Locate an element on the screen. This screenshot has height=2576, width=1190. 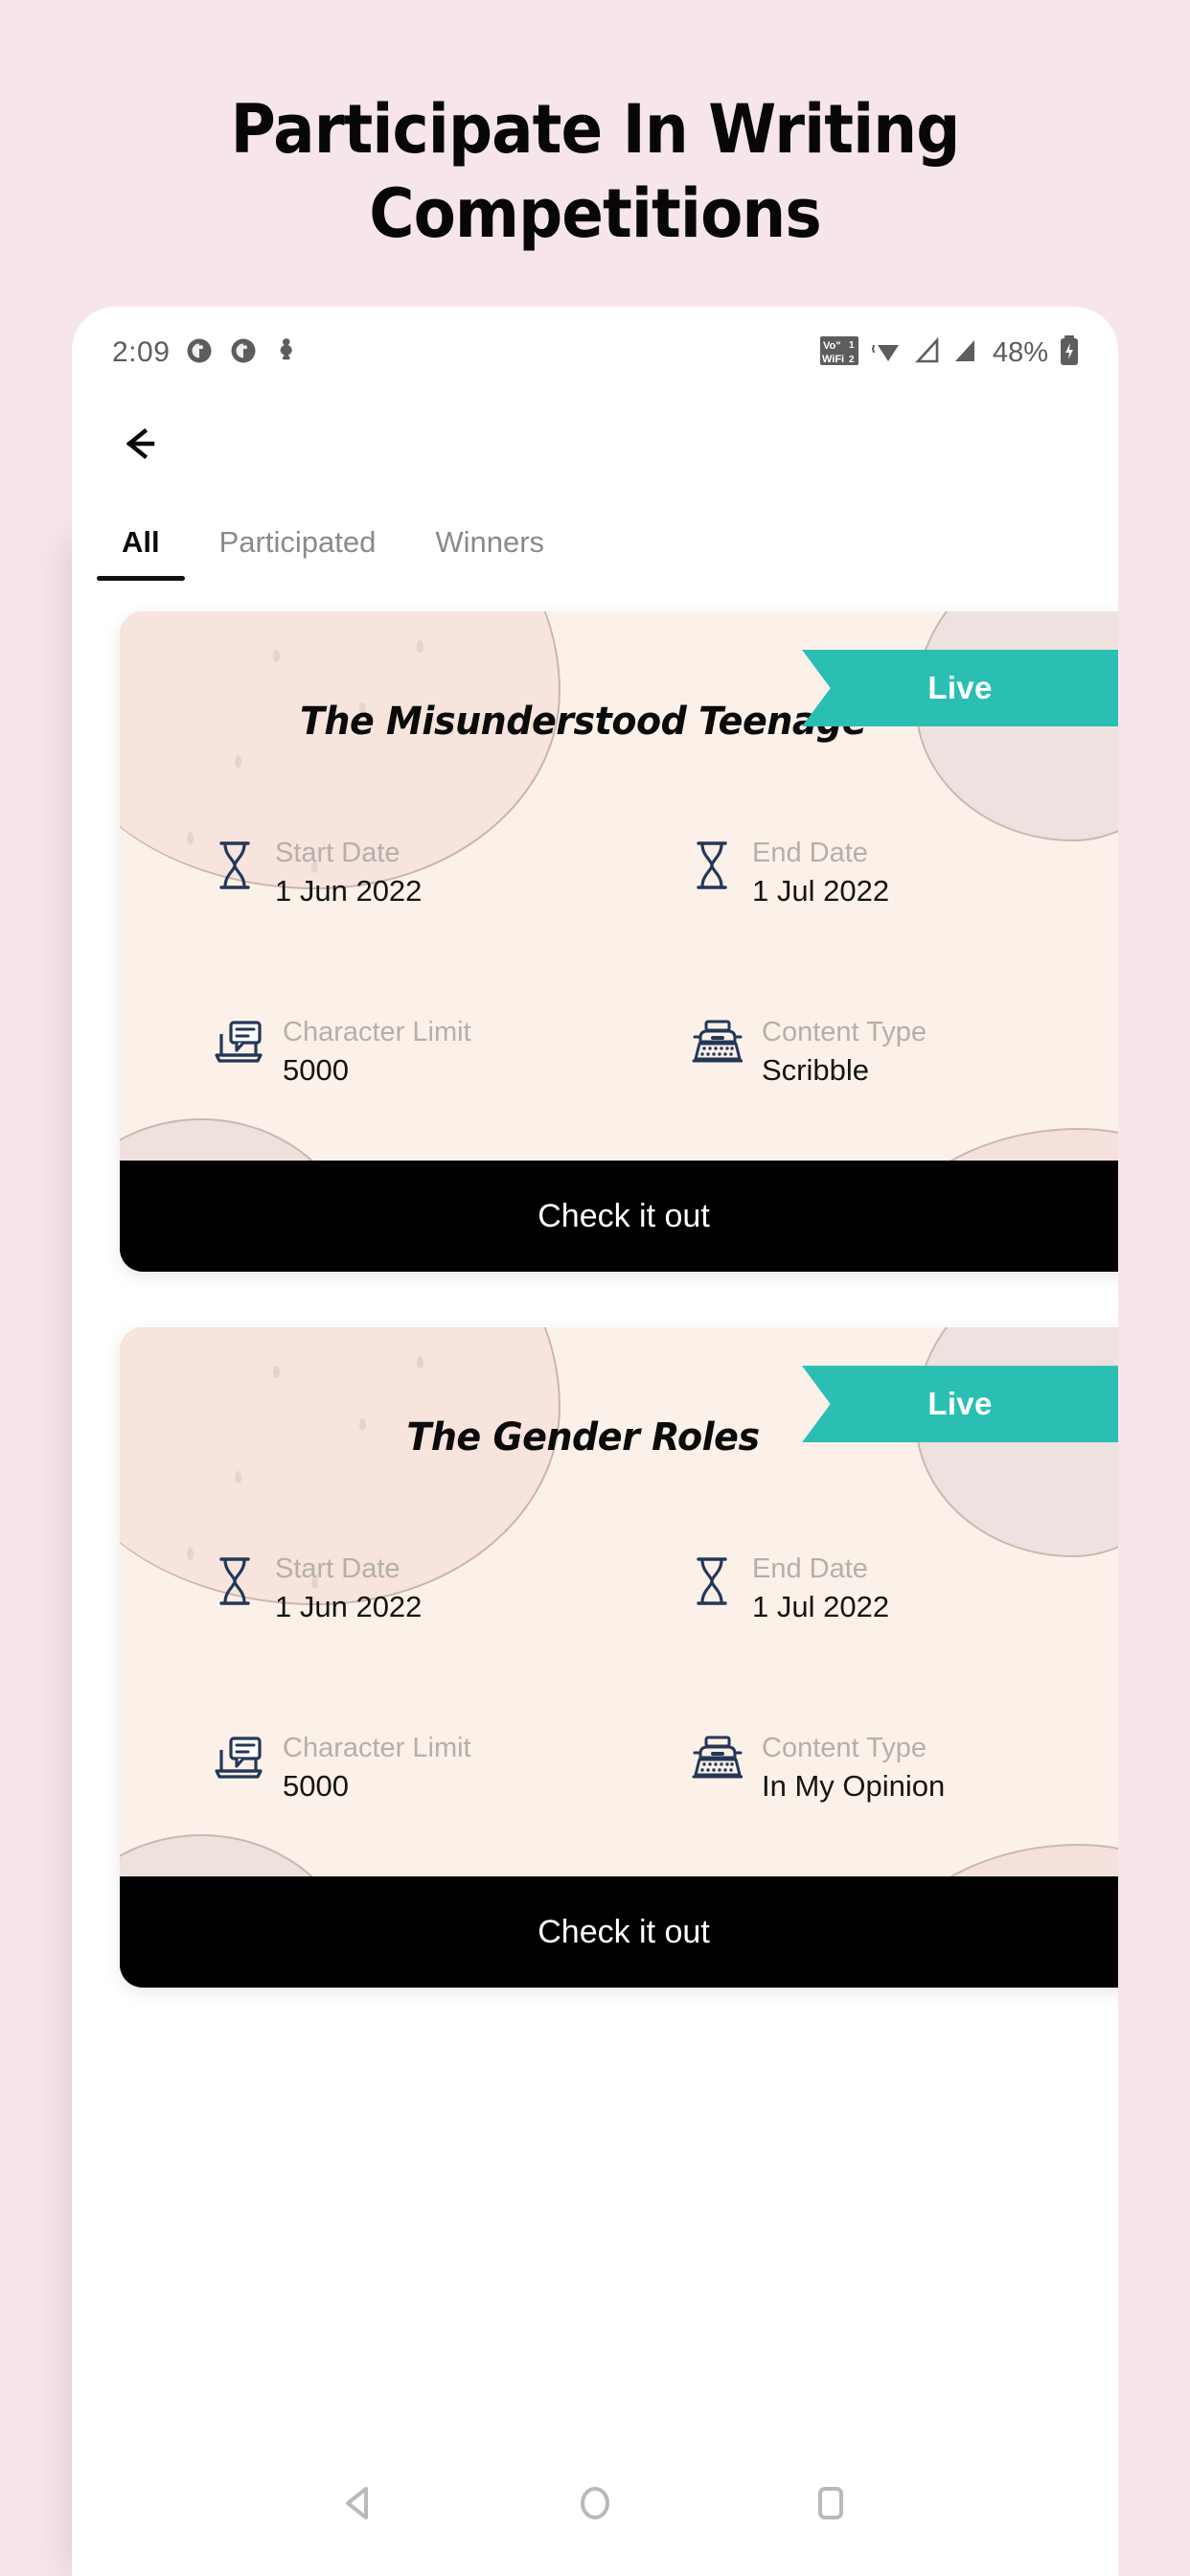
tab-all: All is located at coordinates (141, 553).